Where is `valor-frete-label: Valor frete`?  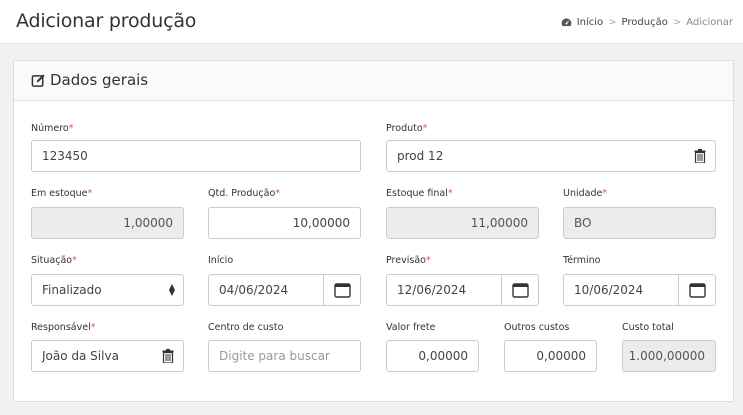 valor-frete-label: Valor frete is located at coordinates (411, 327).